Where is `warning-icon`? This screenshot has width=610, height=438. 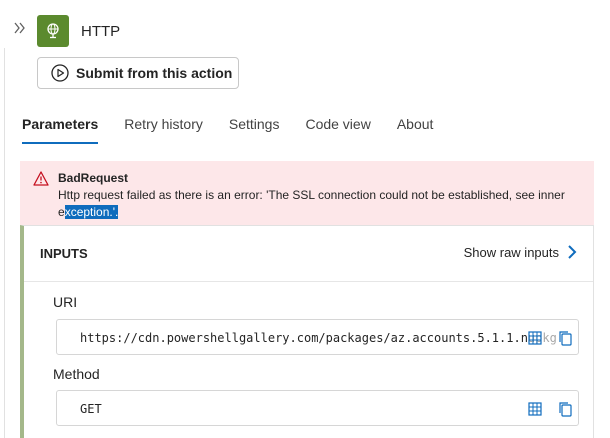 warning-icon is located at coordinates (41, 181).